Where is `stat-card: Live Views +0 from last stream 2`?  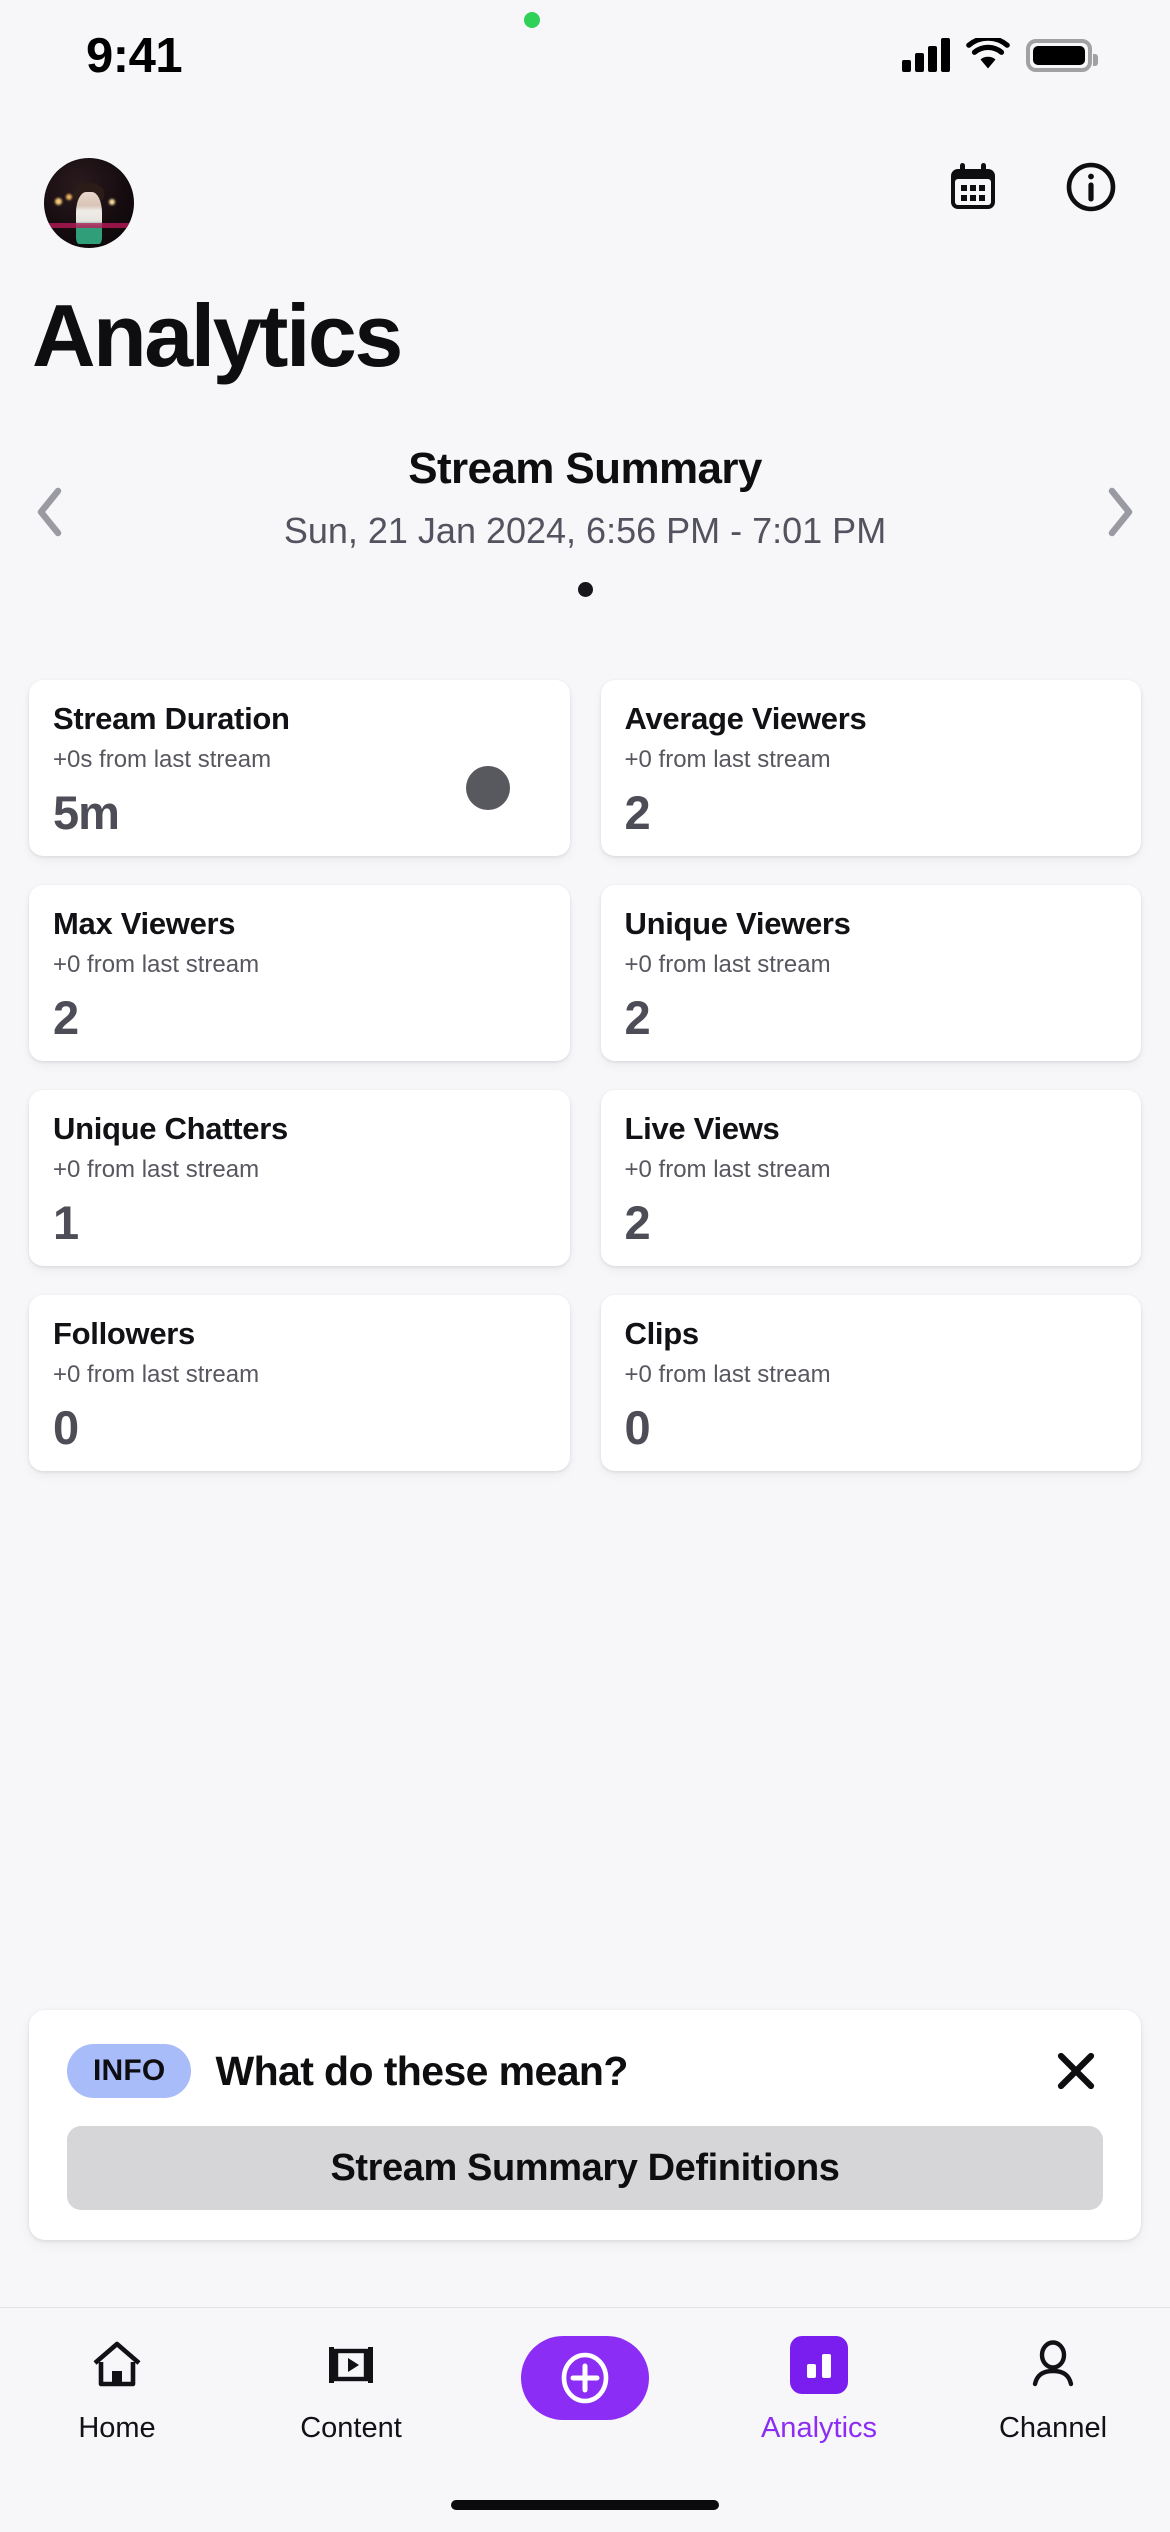
stat-card: Live Views +0 from last stream 2 is located at coordinates (870, 1178).